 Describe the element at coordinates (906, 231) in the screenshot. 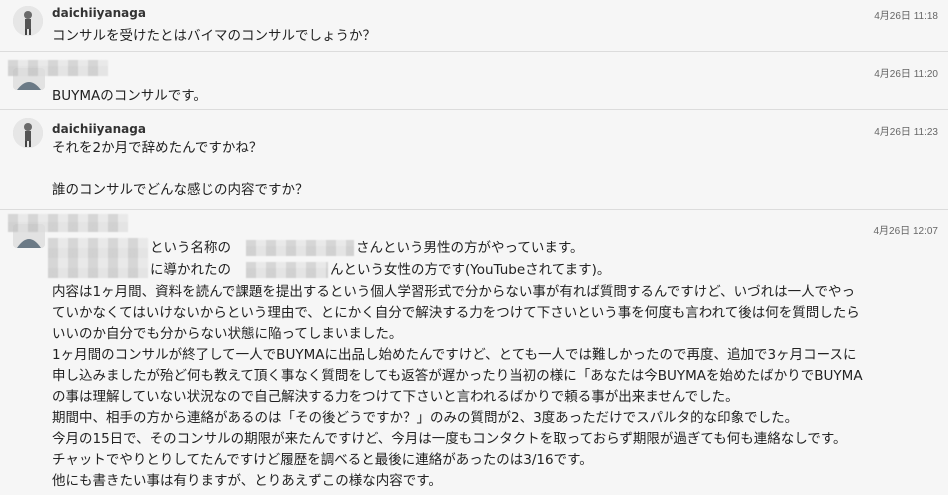

I see `timestamp: 4月26日 12:07` at that location.